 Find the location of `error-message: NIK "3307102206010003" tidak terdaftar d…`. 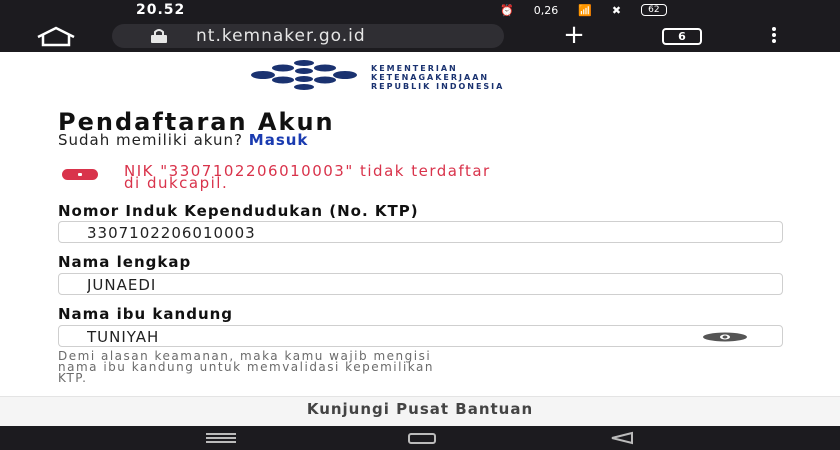

error-message: NIK "3307102206010003" tidak terdaftar d… is located at coordinates (307, 177).